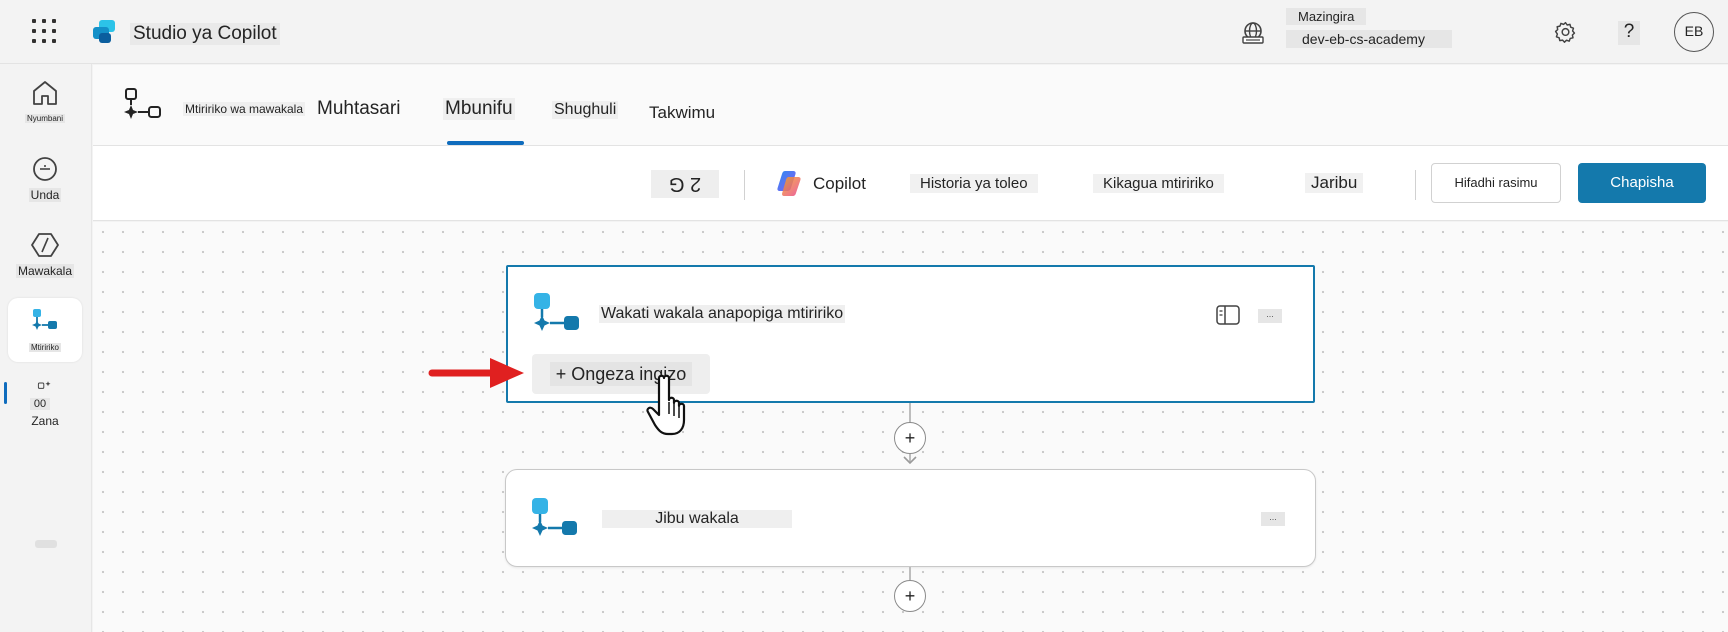  I want to click on flows-icon, so click(44, 319).